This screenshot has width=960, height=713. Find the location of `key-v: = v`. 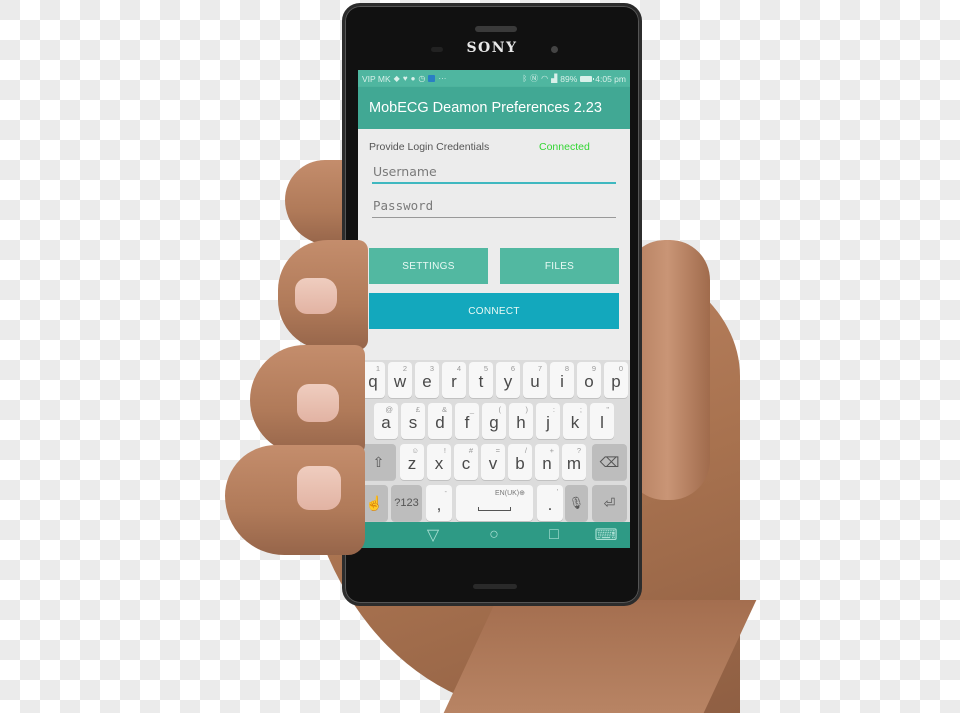

key-v: = v is located at coordinates (493, 462).